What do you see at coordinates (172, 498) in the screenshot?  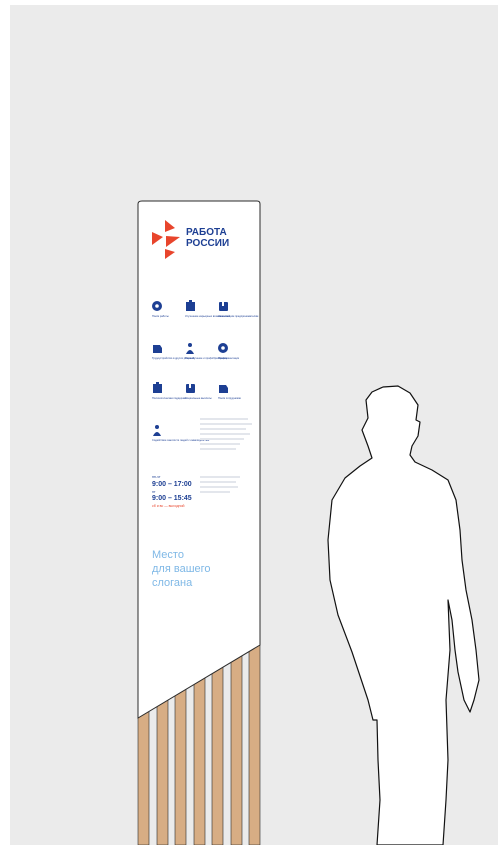 I see `friday-time: 9:00 – 15:45` at bounding box center [172, 498].